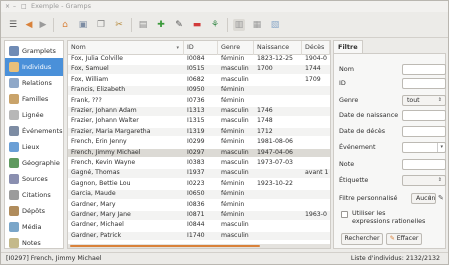 This screenshot has height=265, width=449. I want to click on table-row: Gardner, Michael I0844 masculin, so click(199, 225).